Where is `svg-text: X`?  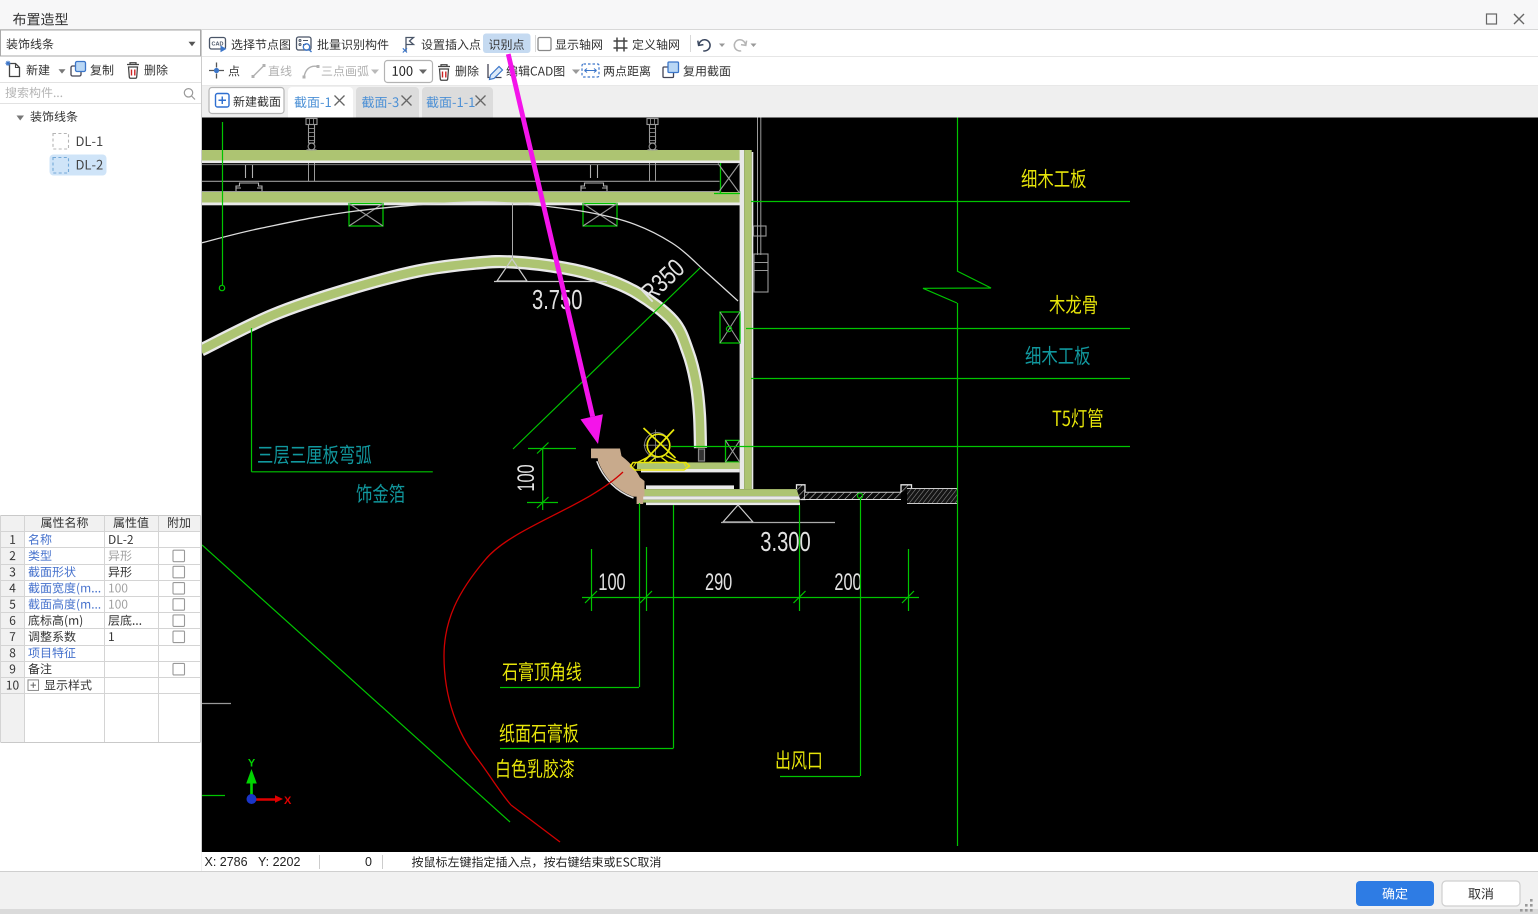 svg-text: X is located at coordinates (288, 801).